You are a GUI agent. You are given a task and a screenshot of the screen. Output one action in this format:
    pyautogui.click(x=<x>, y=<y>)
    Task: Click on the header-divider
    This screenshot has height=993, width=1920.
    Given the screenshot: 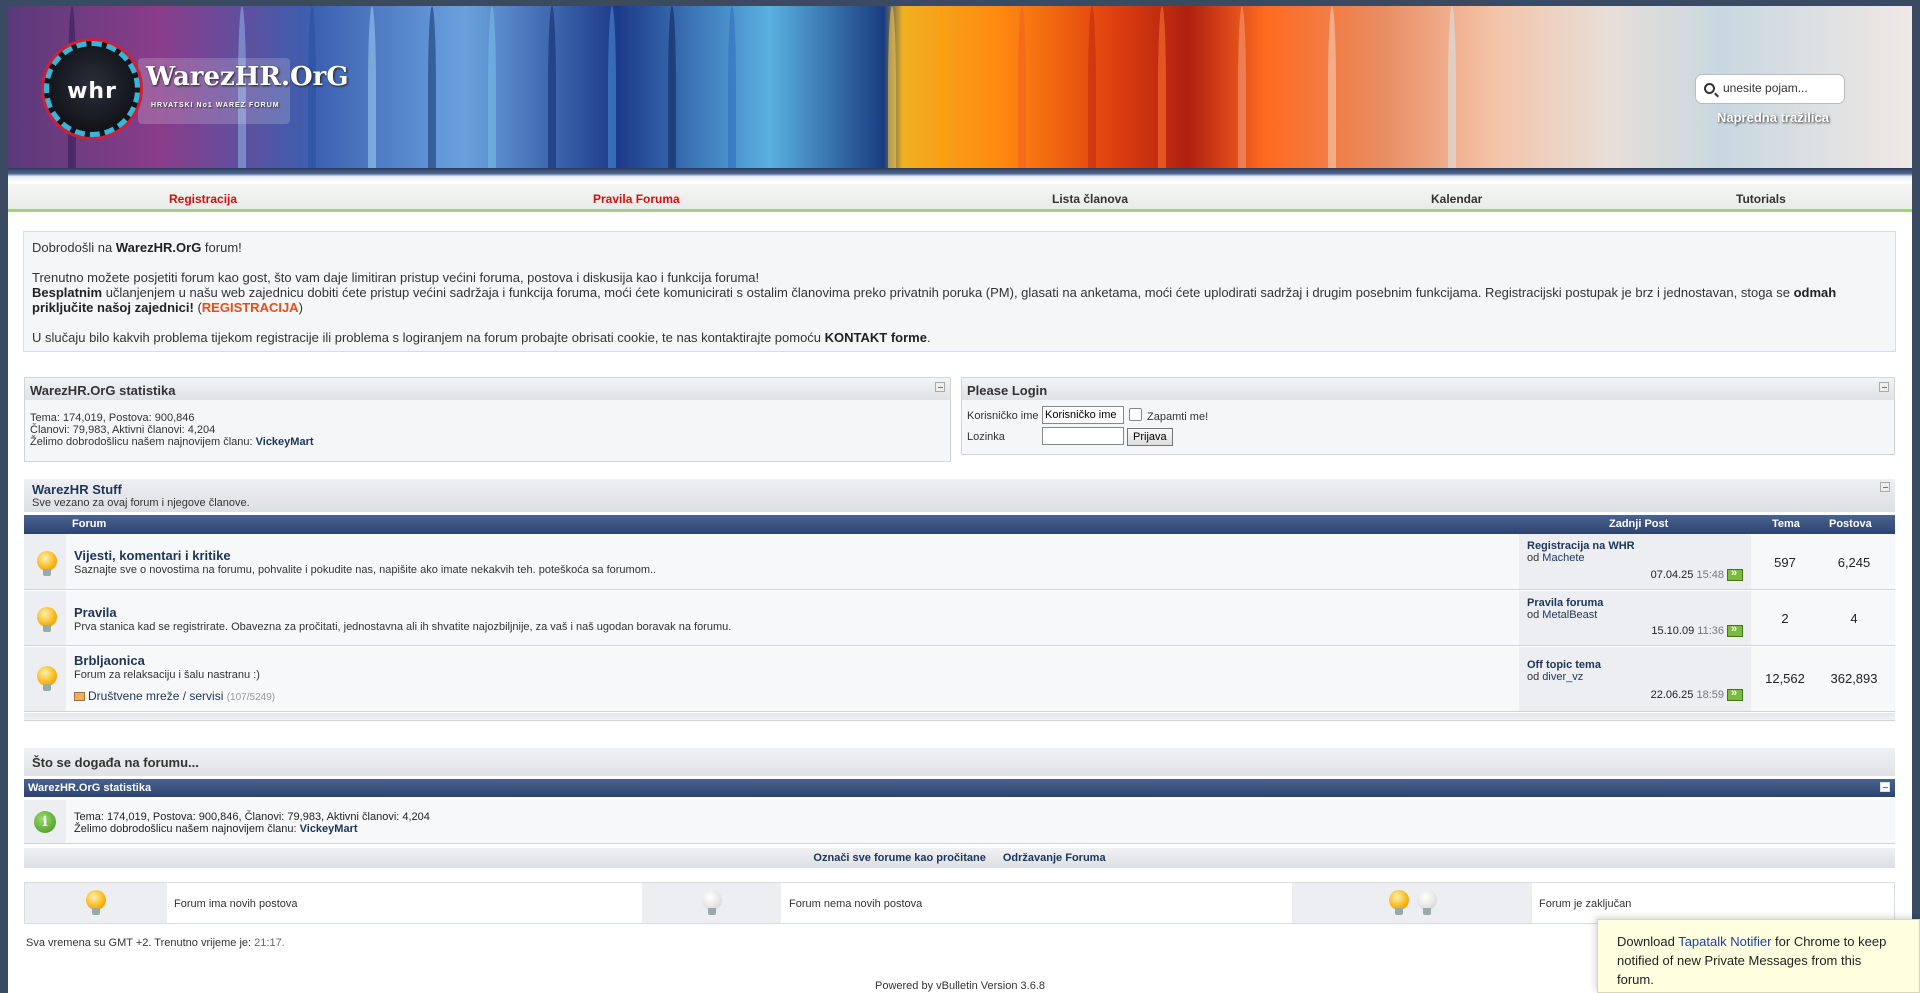 What is the action you would take?
    pyautogui.click(x=960, y=175)
    